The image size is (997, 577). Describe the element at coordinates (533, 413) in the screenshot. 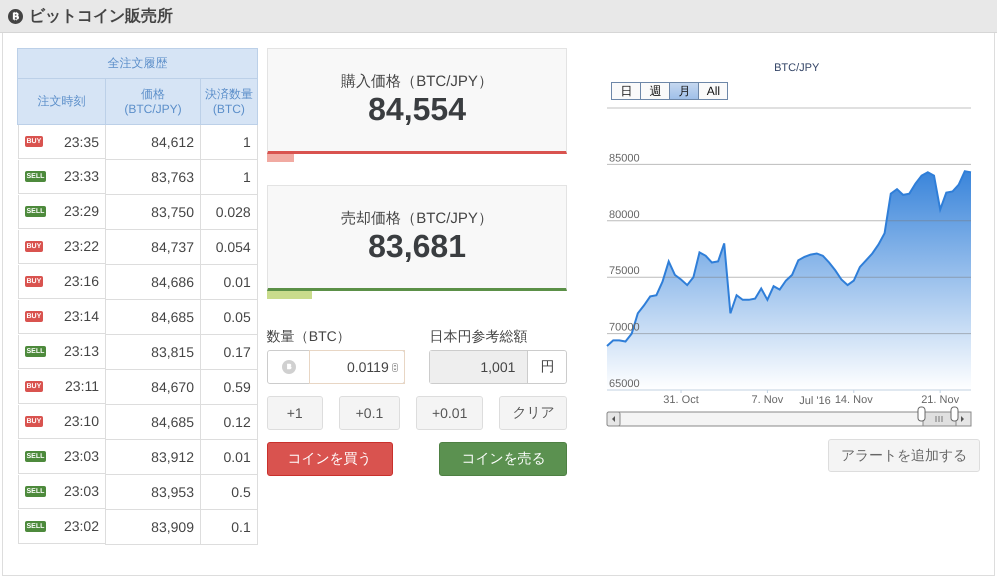

I see `increment-button: クリア` at that location.